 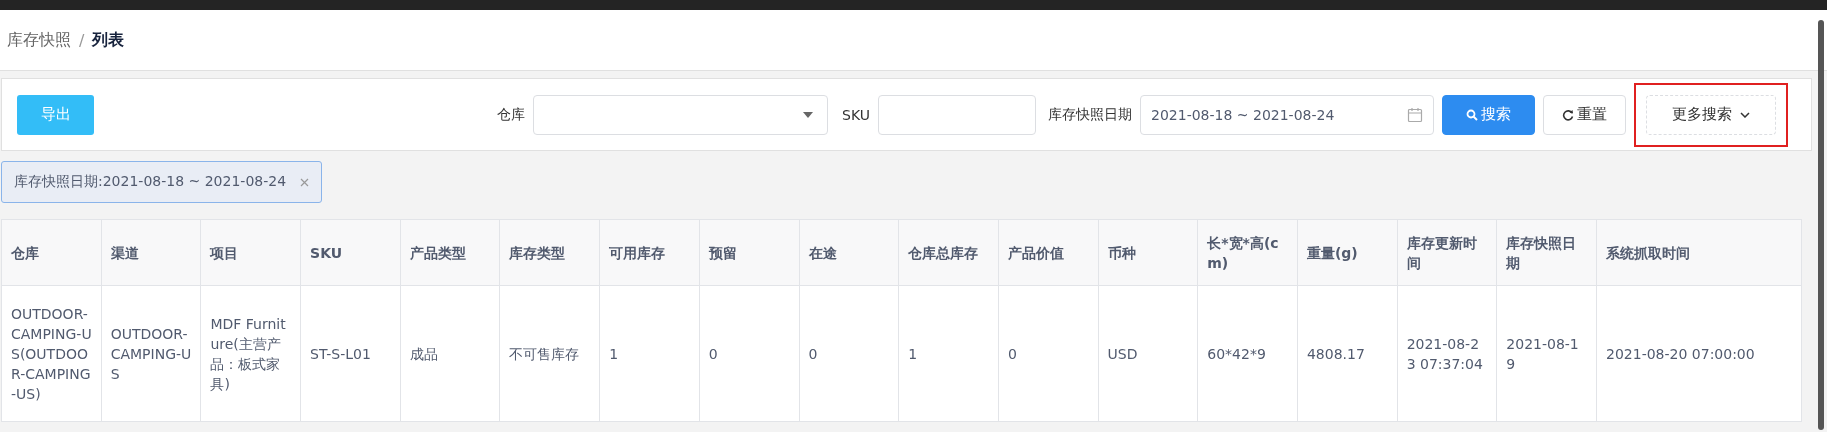 What do you see at coordinates (649, 252) in the screenshot?
I see `column-header: 可用库存` at bounding box center [649, 252].